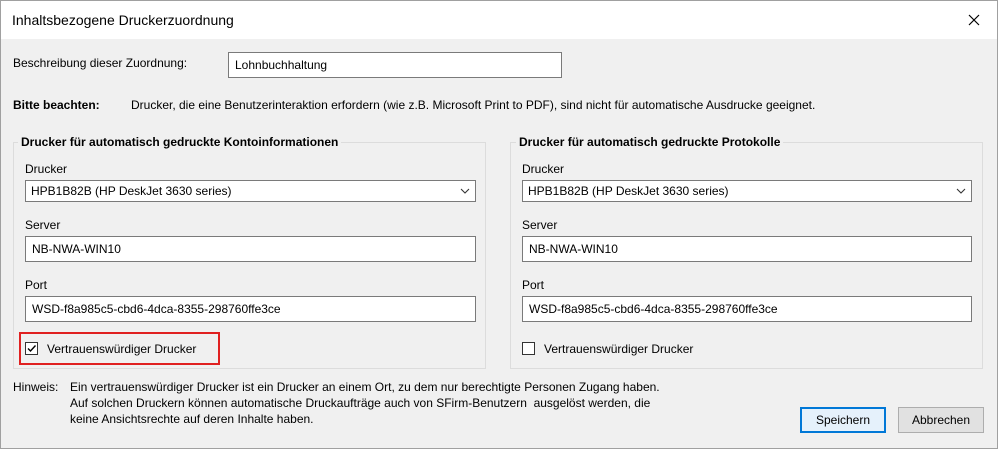  What do you see at coordinates (36, 387) in the screenshot?
I see `hint-label: Hinweis:` at bounding box center [36, 387].